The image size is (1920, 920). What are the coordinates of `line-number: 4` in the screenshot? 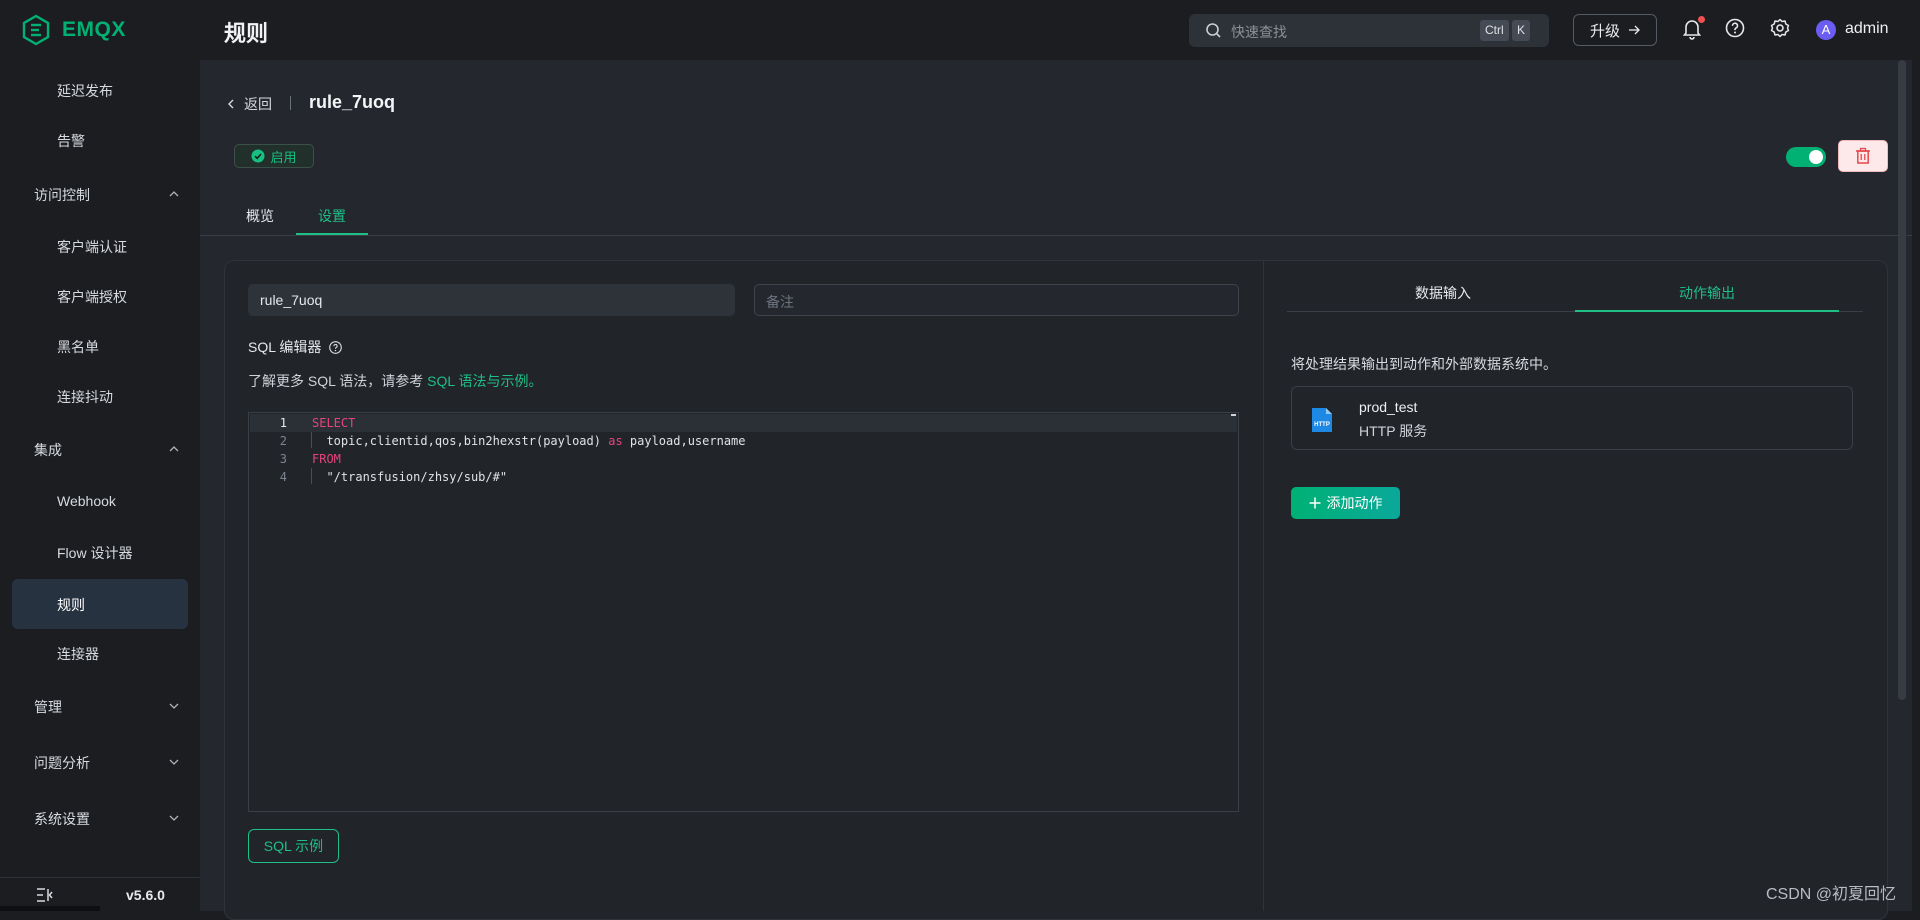 It's located at (283, 477).